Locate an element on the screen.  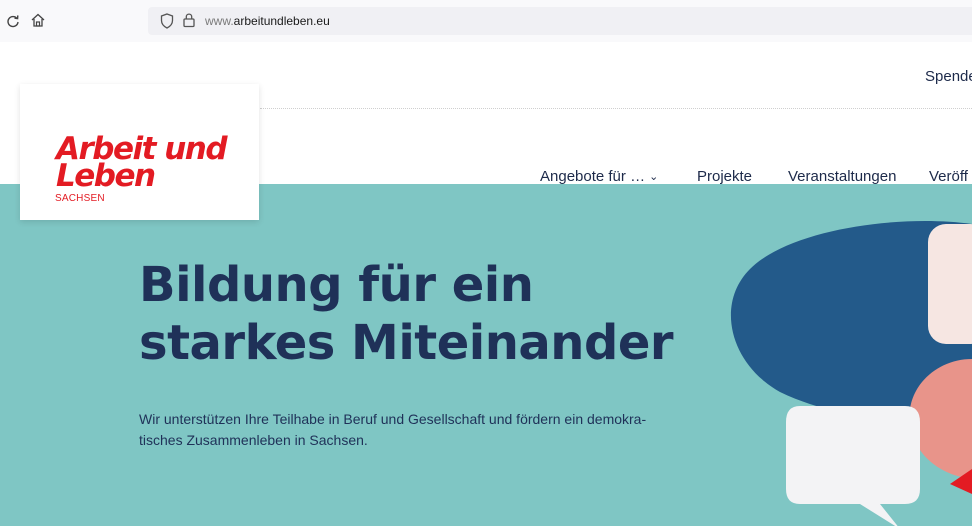
shield-icon is located at coordinates (167, 21).